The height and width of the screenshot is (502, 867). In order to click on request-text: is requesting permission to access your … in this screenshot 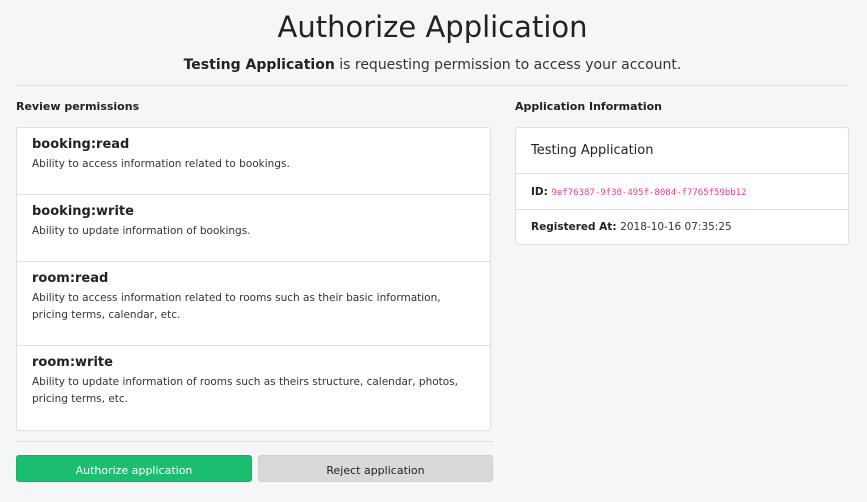, I will do `click(508, 65)`.